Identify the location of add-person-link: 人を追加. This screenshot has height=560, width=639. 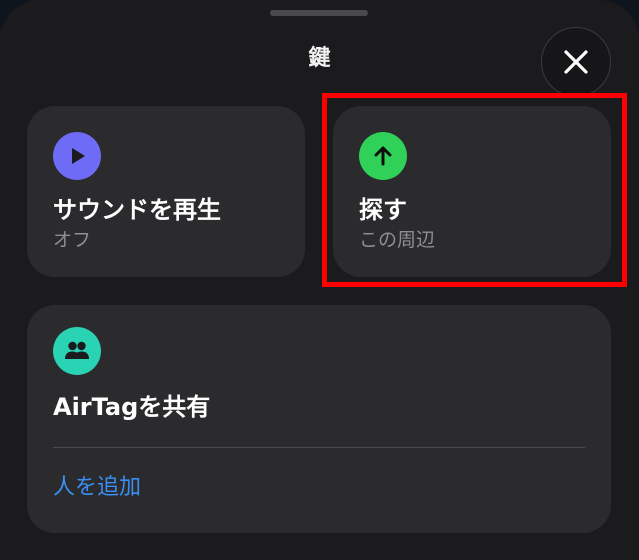
(97, 488).